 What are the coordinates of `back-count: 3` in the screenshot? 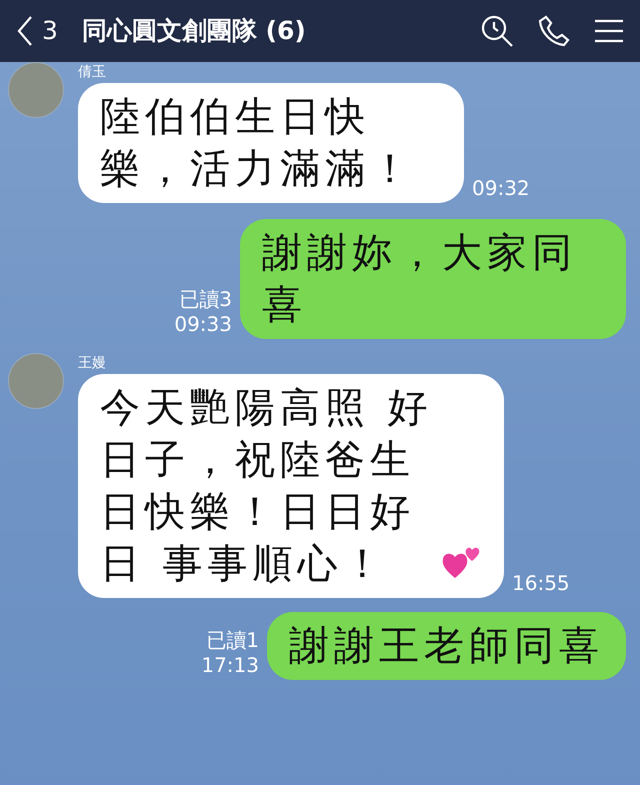 It's located at (50, 31).